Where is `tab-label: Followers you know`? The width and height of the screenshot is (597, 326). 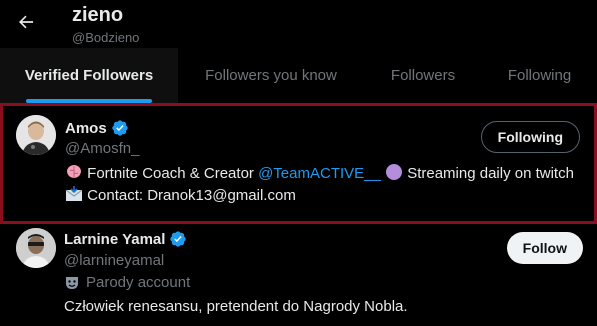
tab-label: Followers you know is located at coordinates (271, 75).